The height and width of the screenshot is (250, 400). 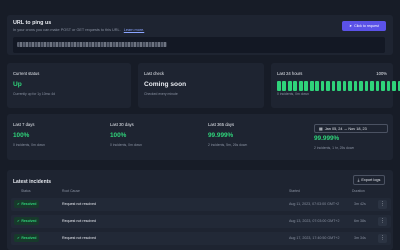 What do you see at coordinates (154, 73) in the screenshot?
I see `last-check-label: Last check` at bounding box center [154, 73].